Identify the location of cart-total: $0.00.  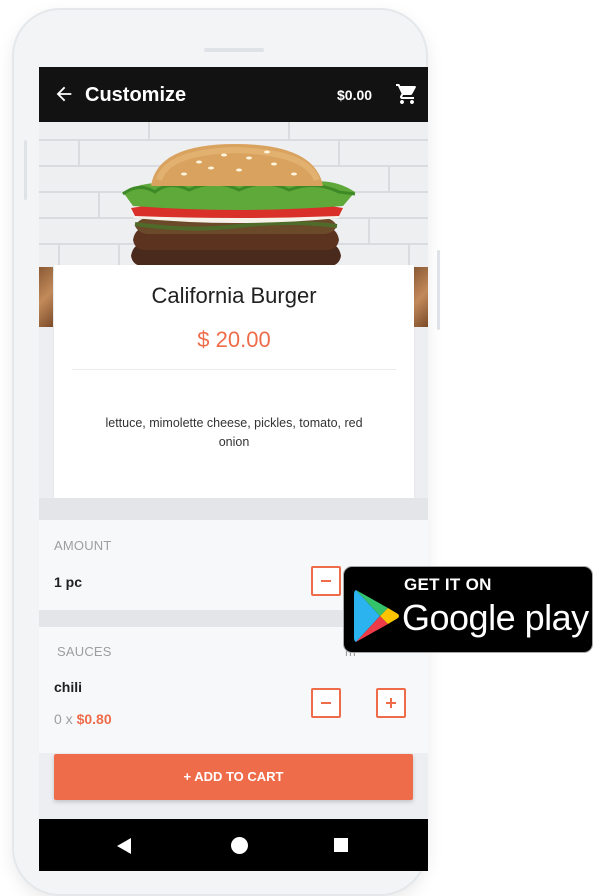
(355, 95).